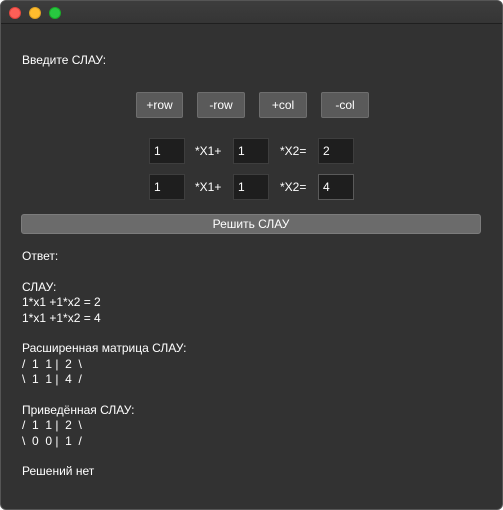 Image resolution: width=503 pixels, height=510 pixels. I want to click on output-line: Ответ:, so click(40, 256).